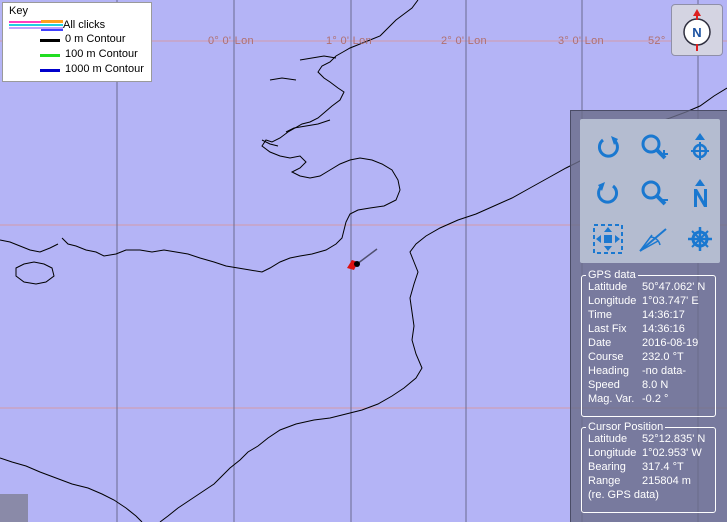 The width and height of the screenshot is (727, 522). I want to click on zoom-out-icon, so click(654, 193).